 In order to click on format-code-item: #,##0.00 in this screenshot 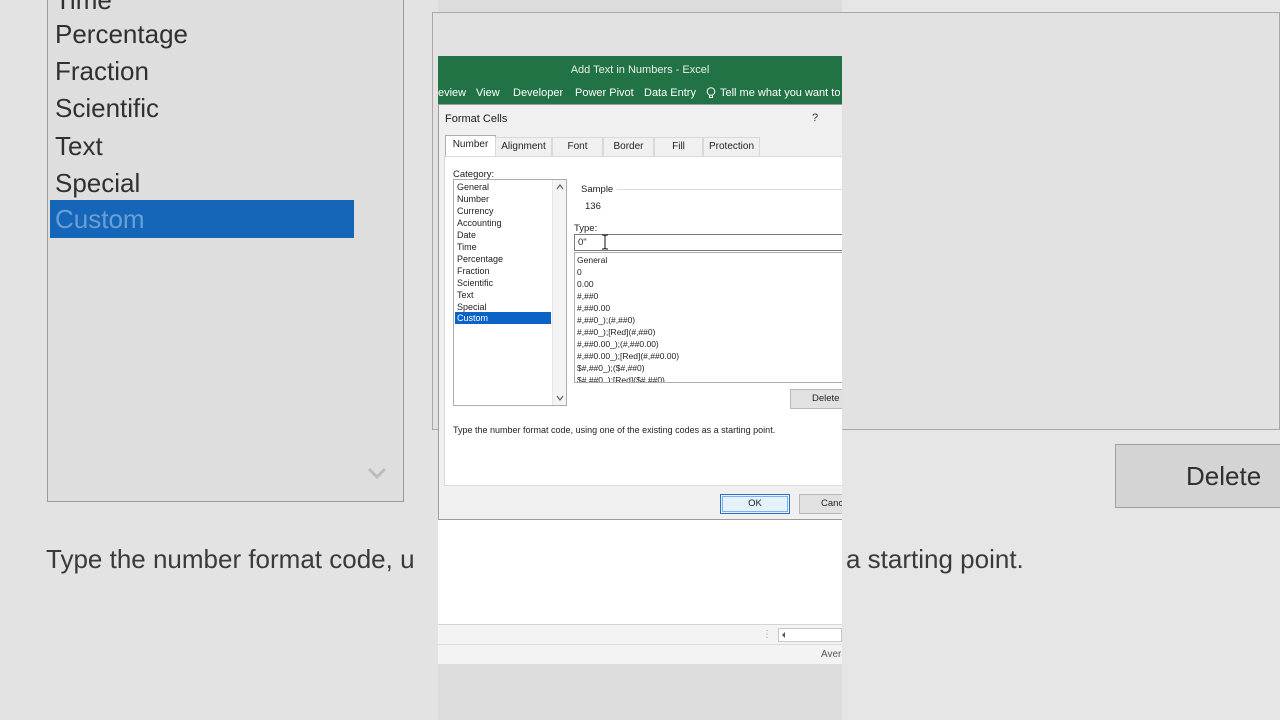, I will do `click(593, 308)`.